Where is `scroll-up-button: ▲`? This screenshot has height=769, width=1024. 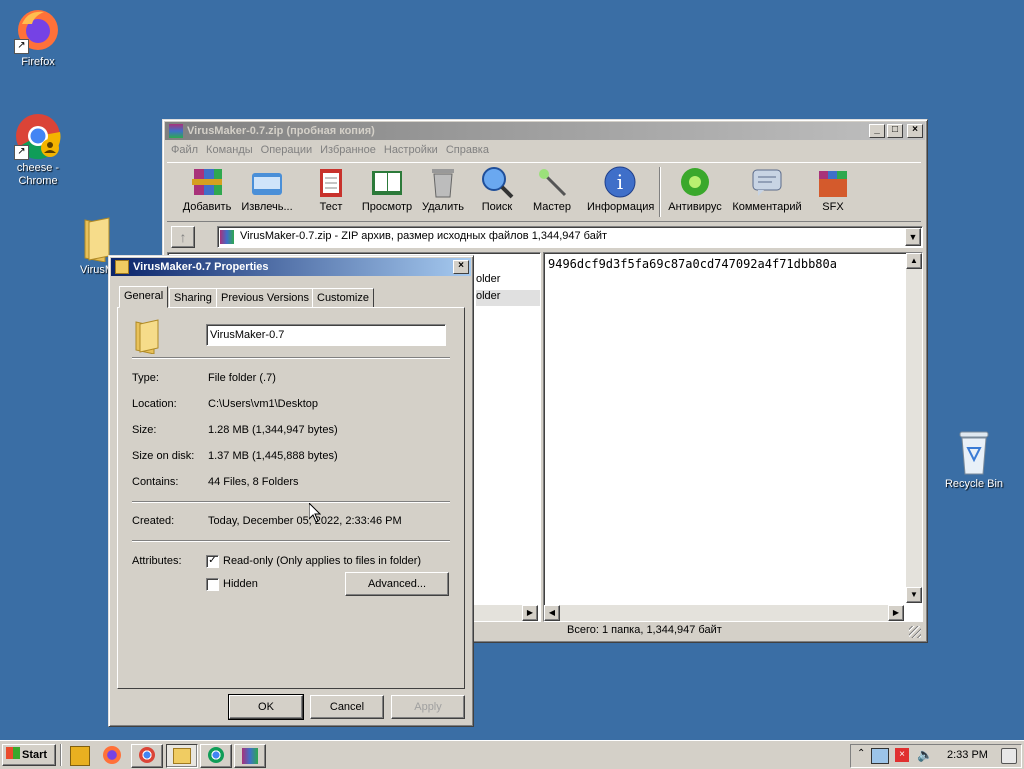
scroll-up-button: ▲ is located at coordinates (914, 261).